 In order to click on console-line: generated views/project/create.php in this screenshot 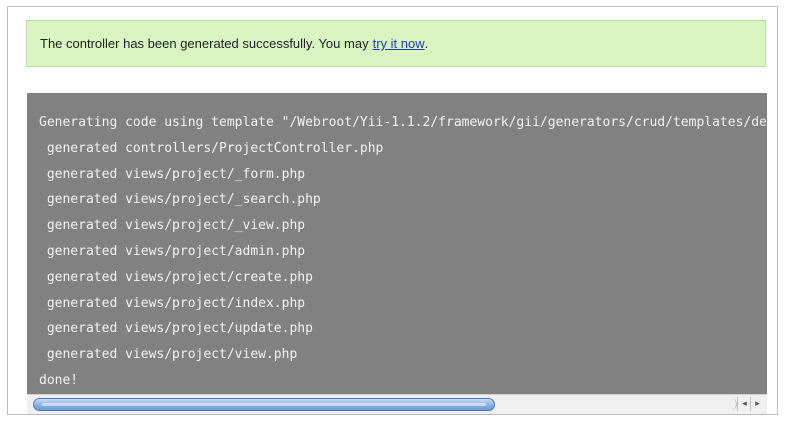, I will do `click(176, 277)`.